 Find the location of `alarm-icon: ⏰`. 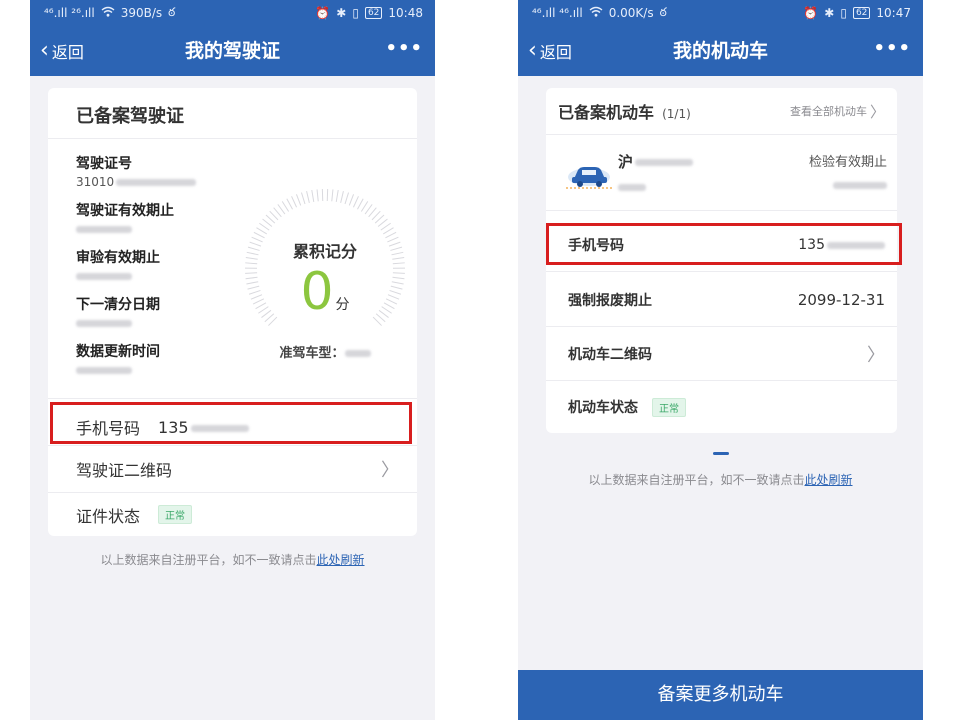

alarm-icon: ⏰ is located at coordinates (811, 13).